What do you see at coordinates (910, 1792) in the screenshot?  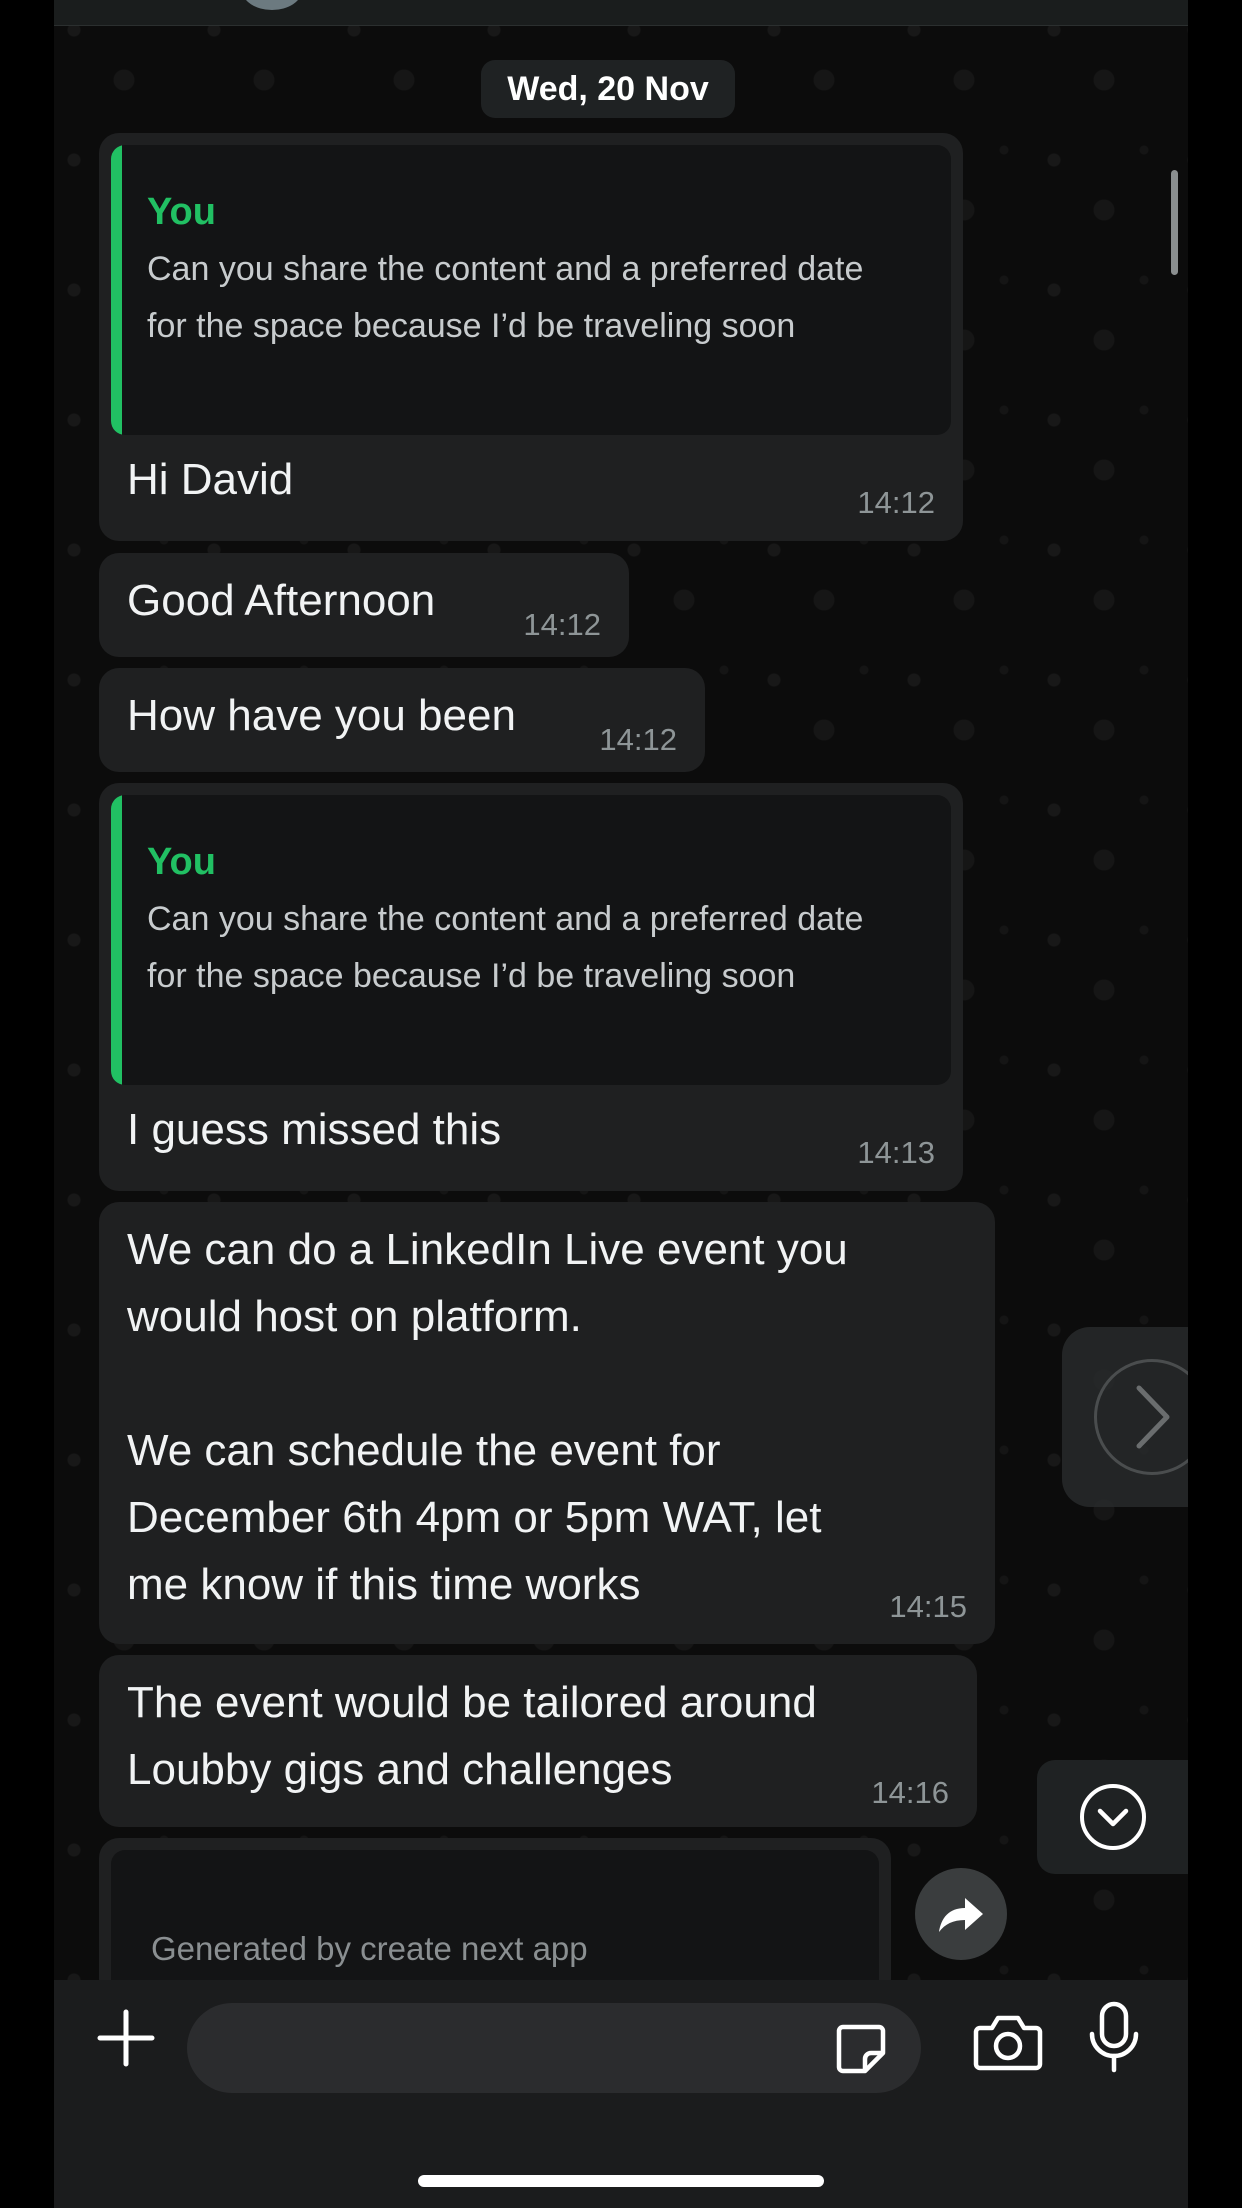 I see `message-time: 14:16` at bounding box center [910, 1792].